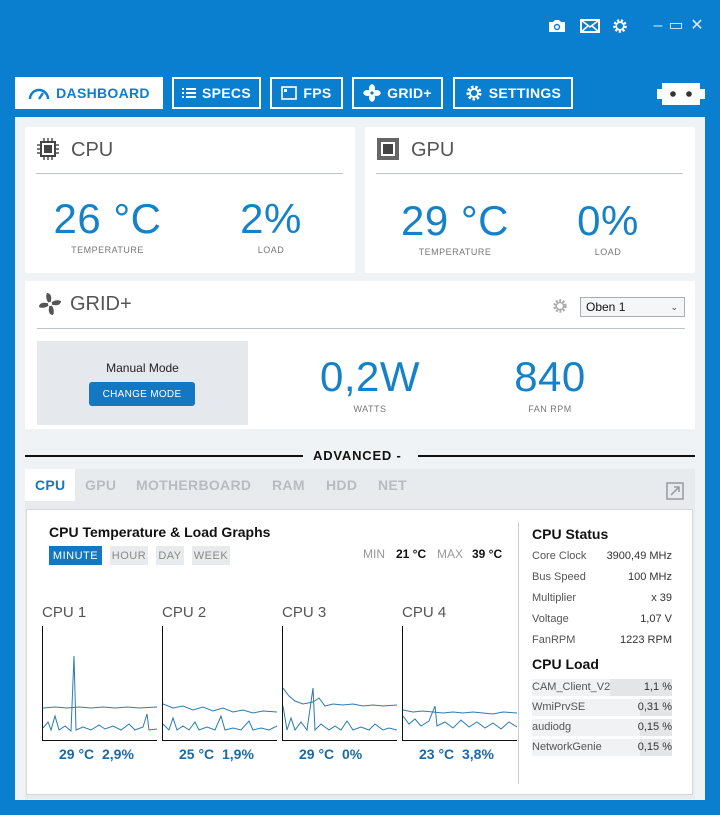  I want to click on device-icon, so click(681, 94).